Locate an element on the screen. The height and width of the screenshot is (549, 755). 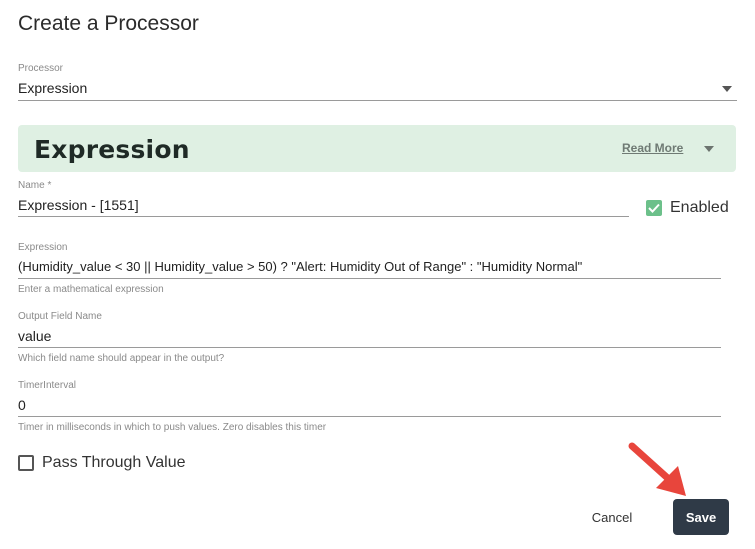
processor-info-banner: Expression Read More is located at coordinates (377, 148).